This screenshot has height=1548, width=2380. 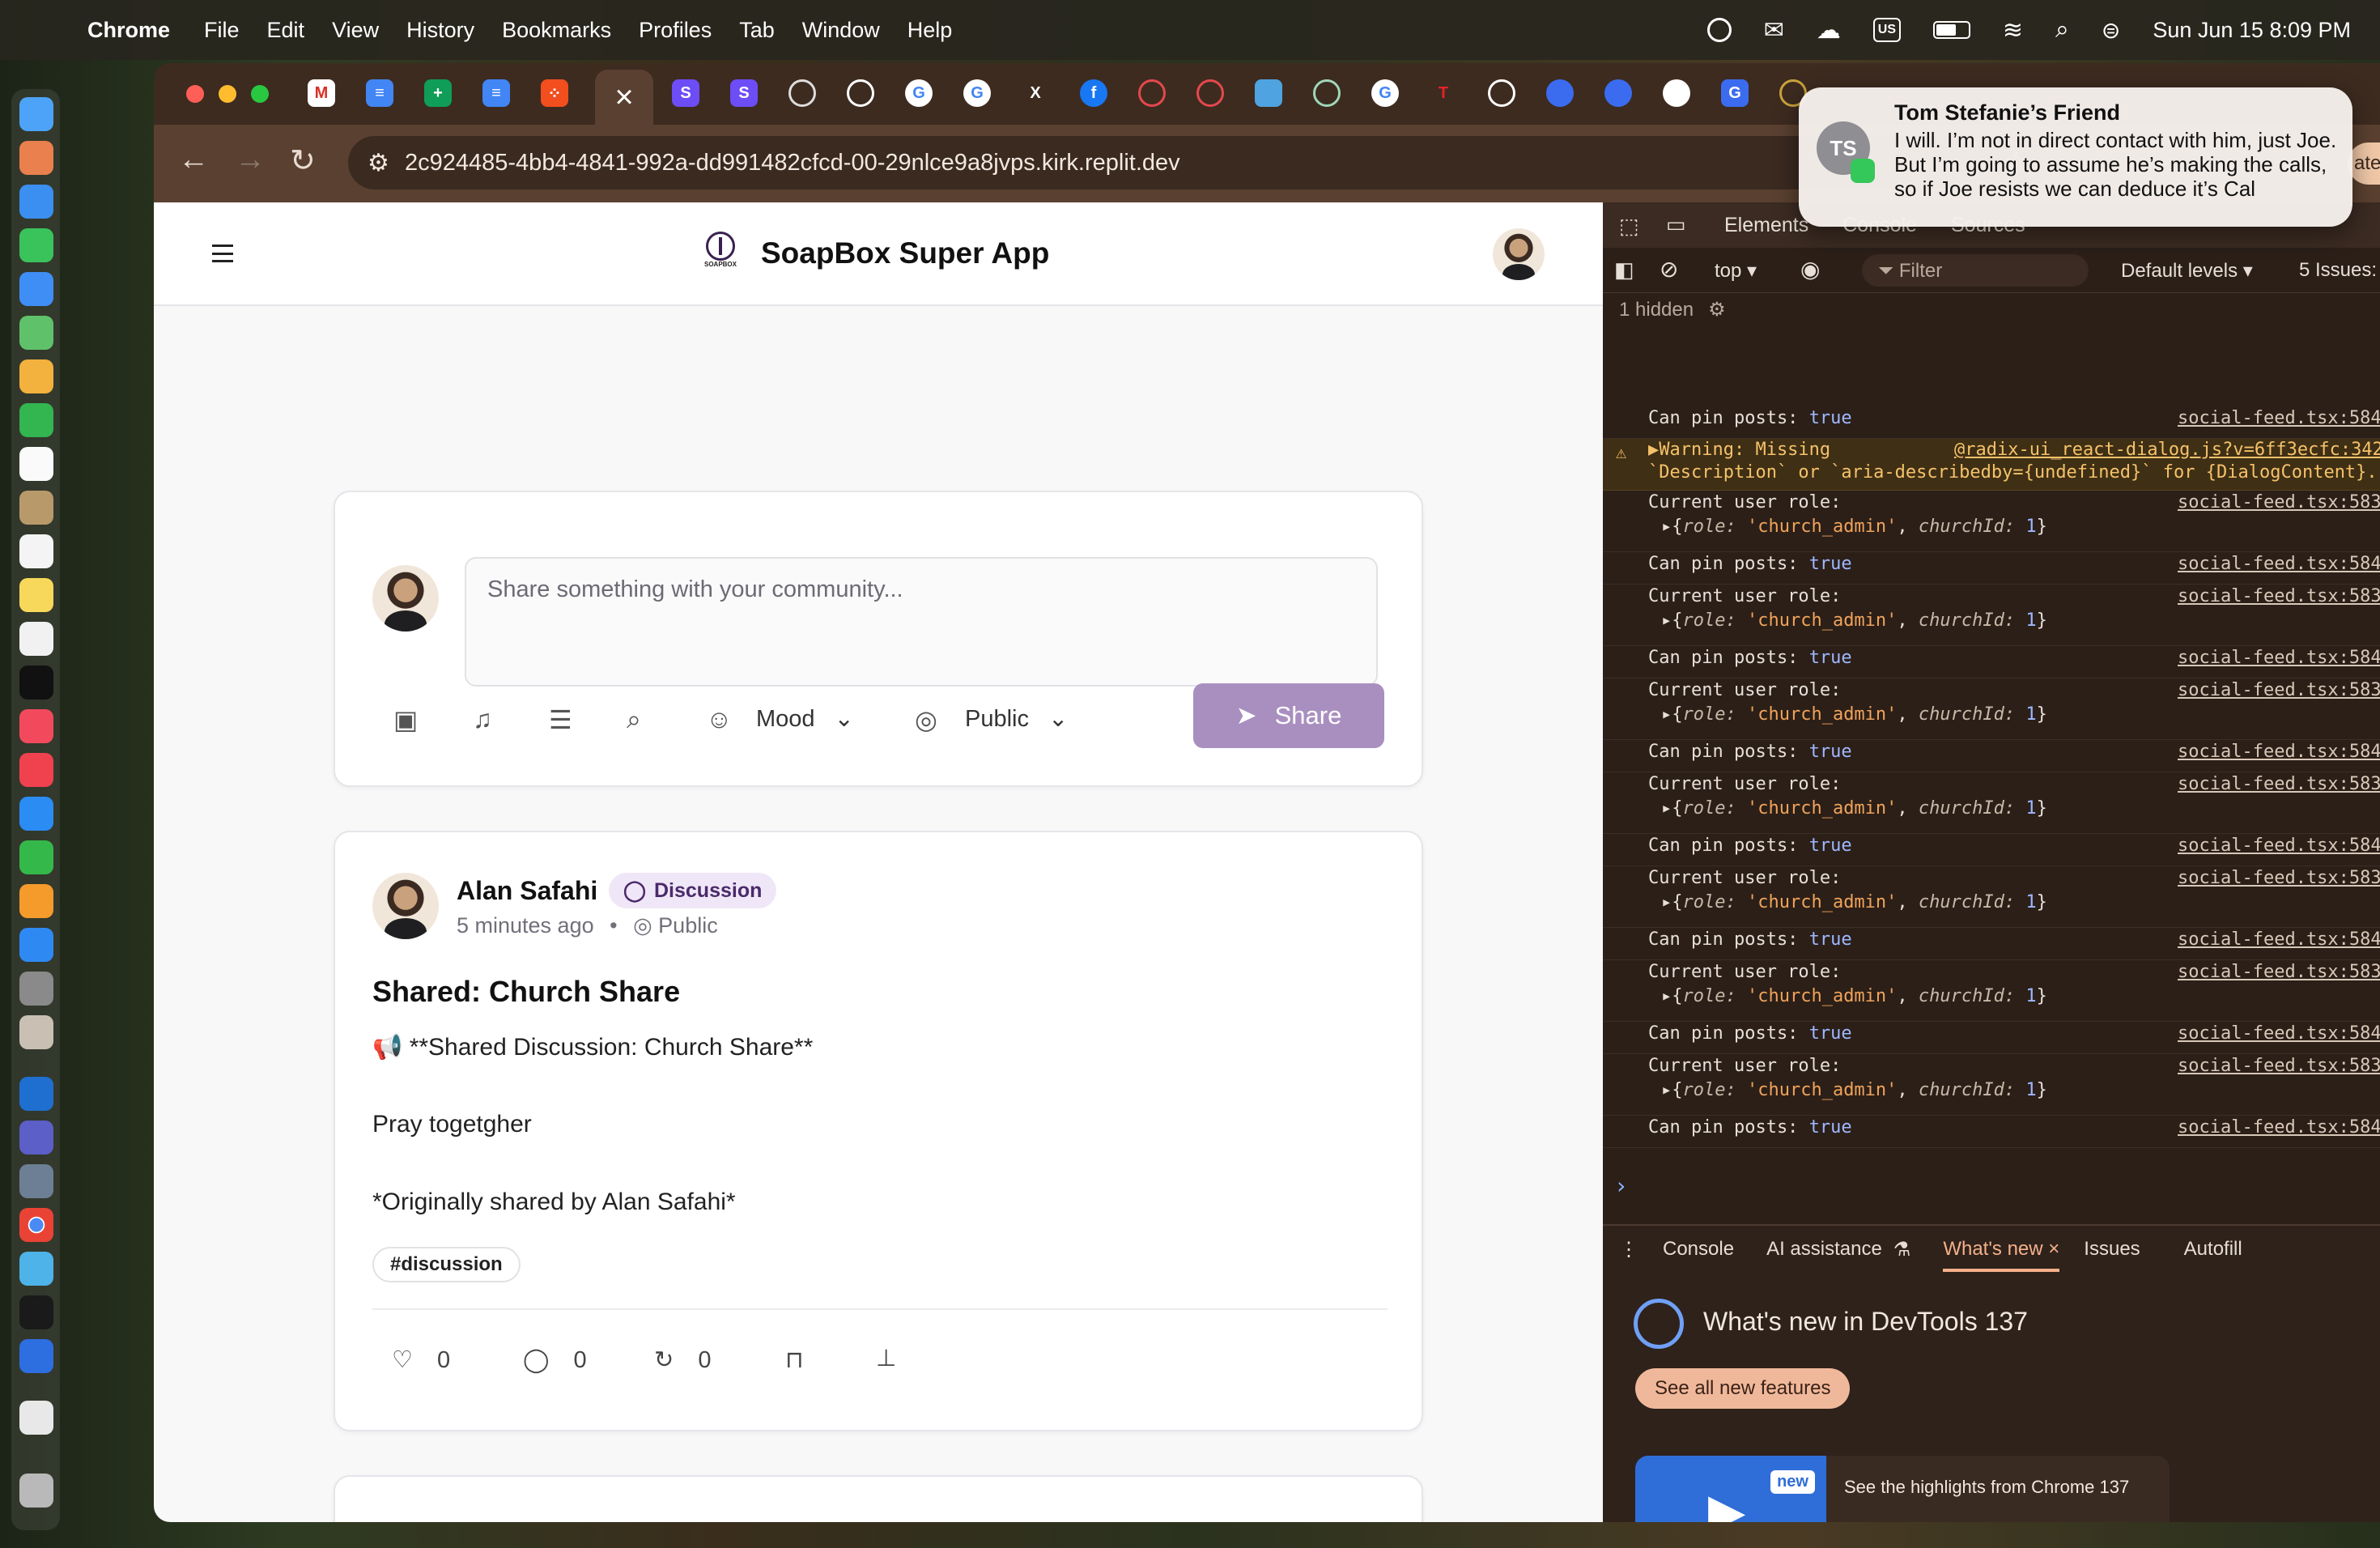 I want to click on site-info-icon: ⚙, so click(x=378, y=163).